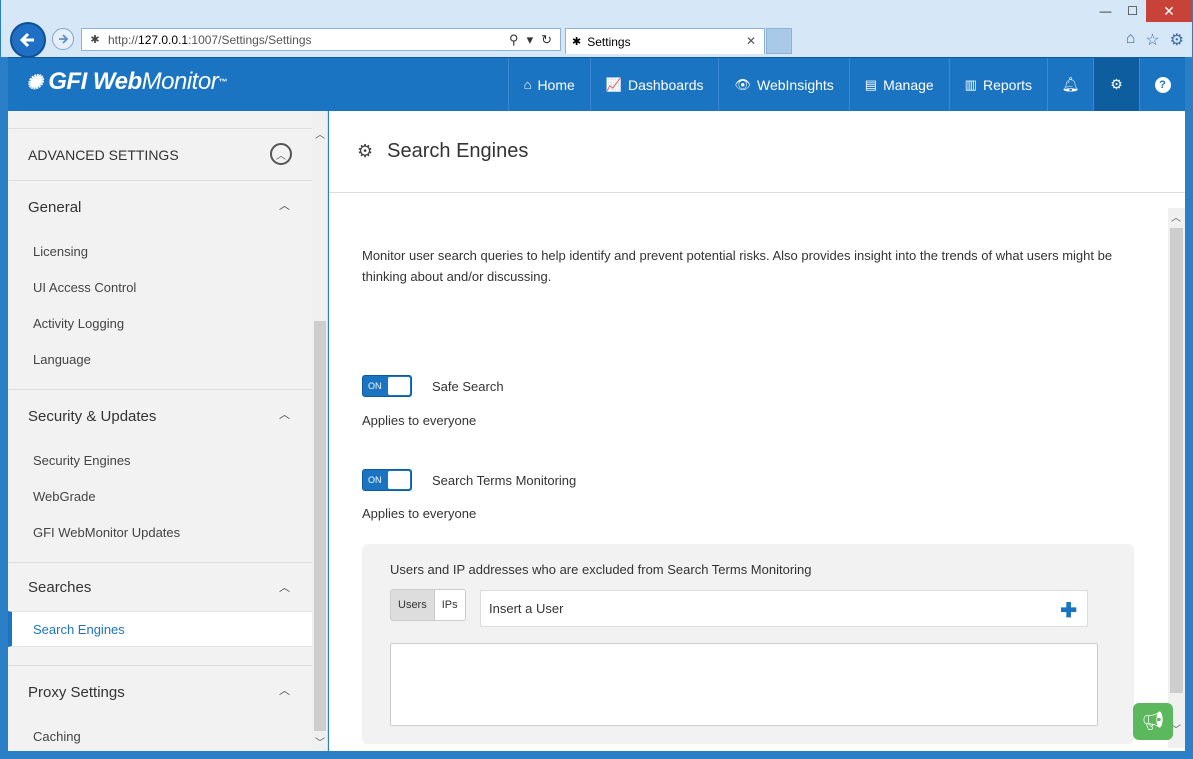  What do you see at coordinates (433, 386) in the screenshot?
I see `safe-search-row: ON Safe Search` at bounding box center [433, 386].